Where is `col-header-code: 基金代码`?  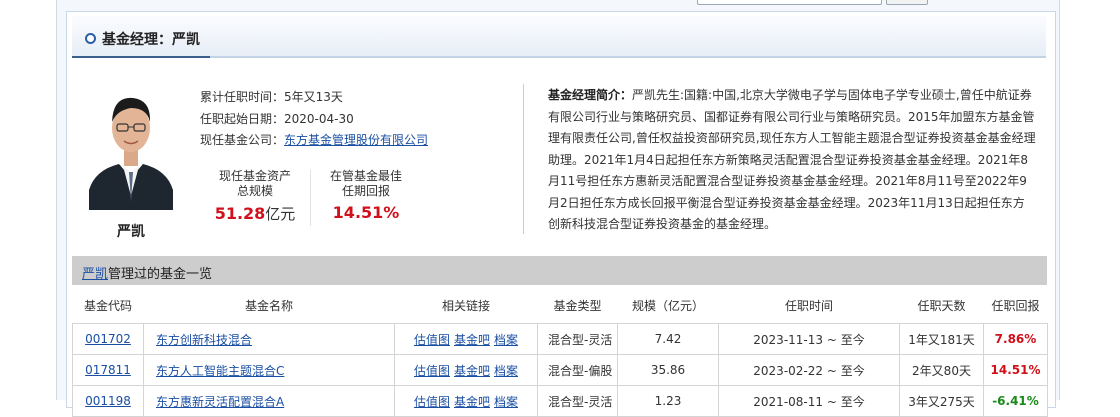 col-header-code: 基金代码 is located at coordinates (108, 305).